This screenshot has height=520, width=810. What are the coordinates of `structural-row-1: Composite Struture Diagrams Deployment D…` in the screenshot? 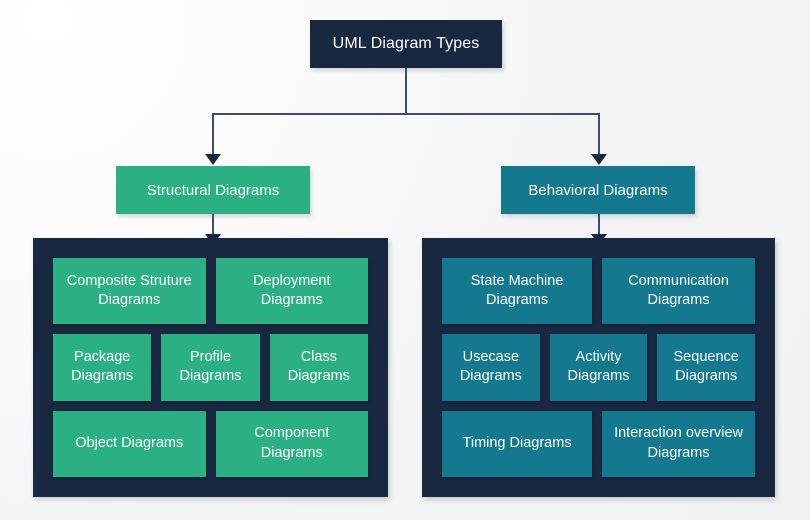 It's located at (210, 291).